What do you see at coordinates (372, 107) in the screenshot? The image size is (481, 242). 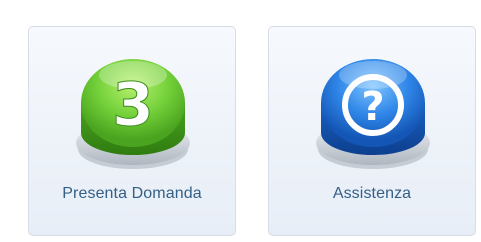 I see `tile-icon-glyph: ?` at bounding box center [372, 107].